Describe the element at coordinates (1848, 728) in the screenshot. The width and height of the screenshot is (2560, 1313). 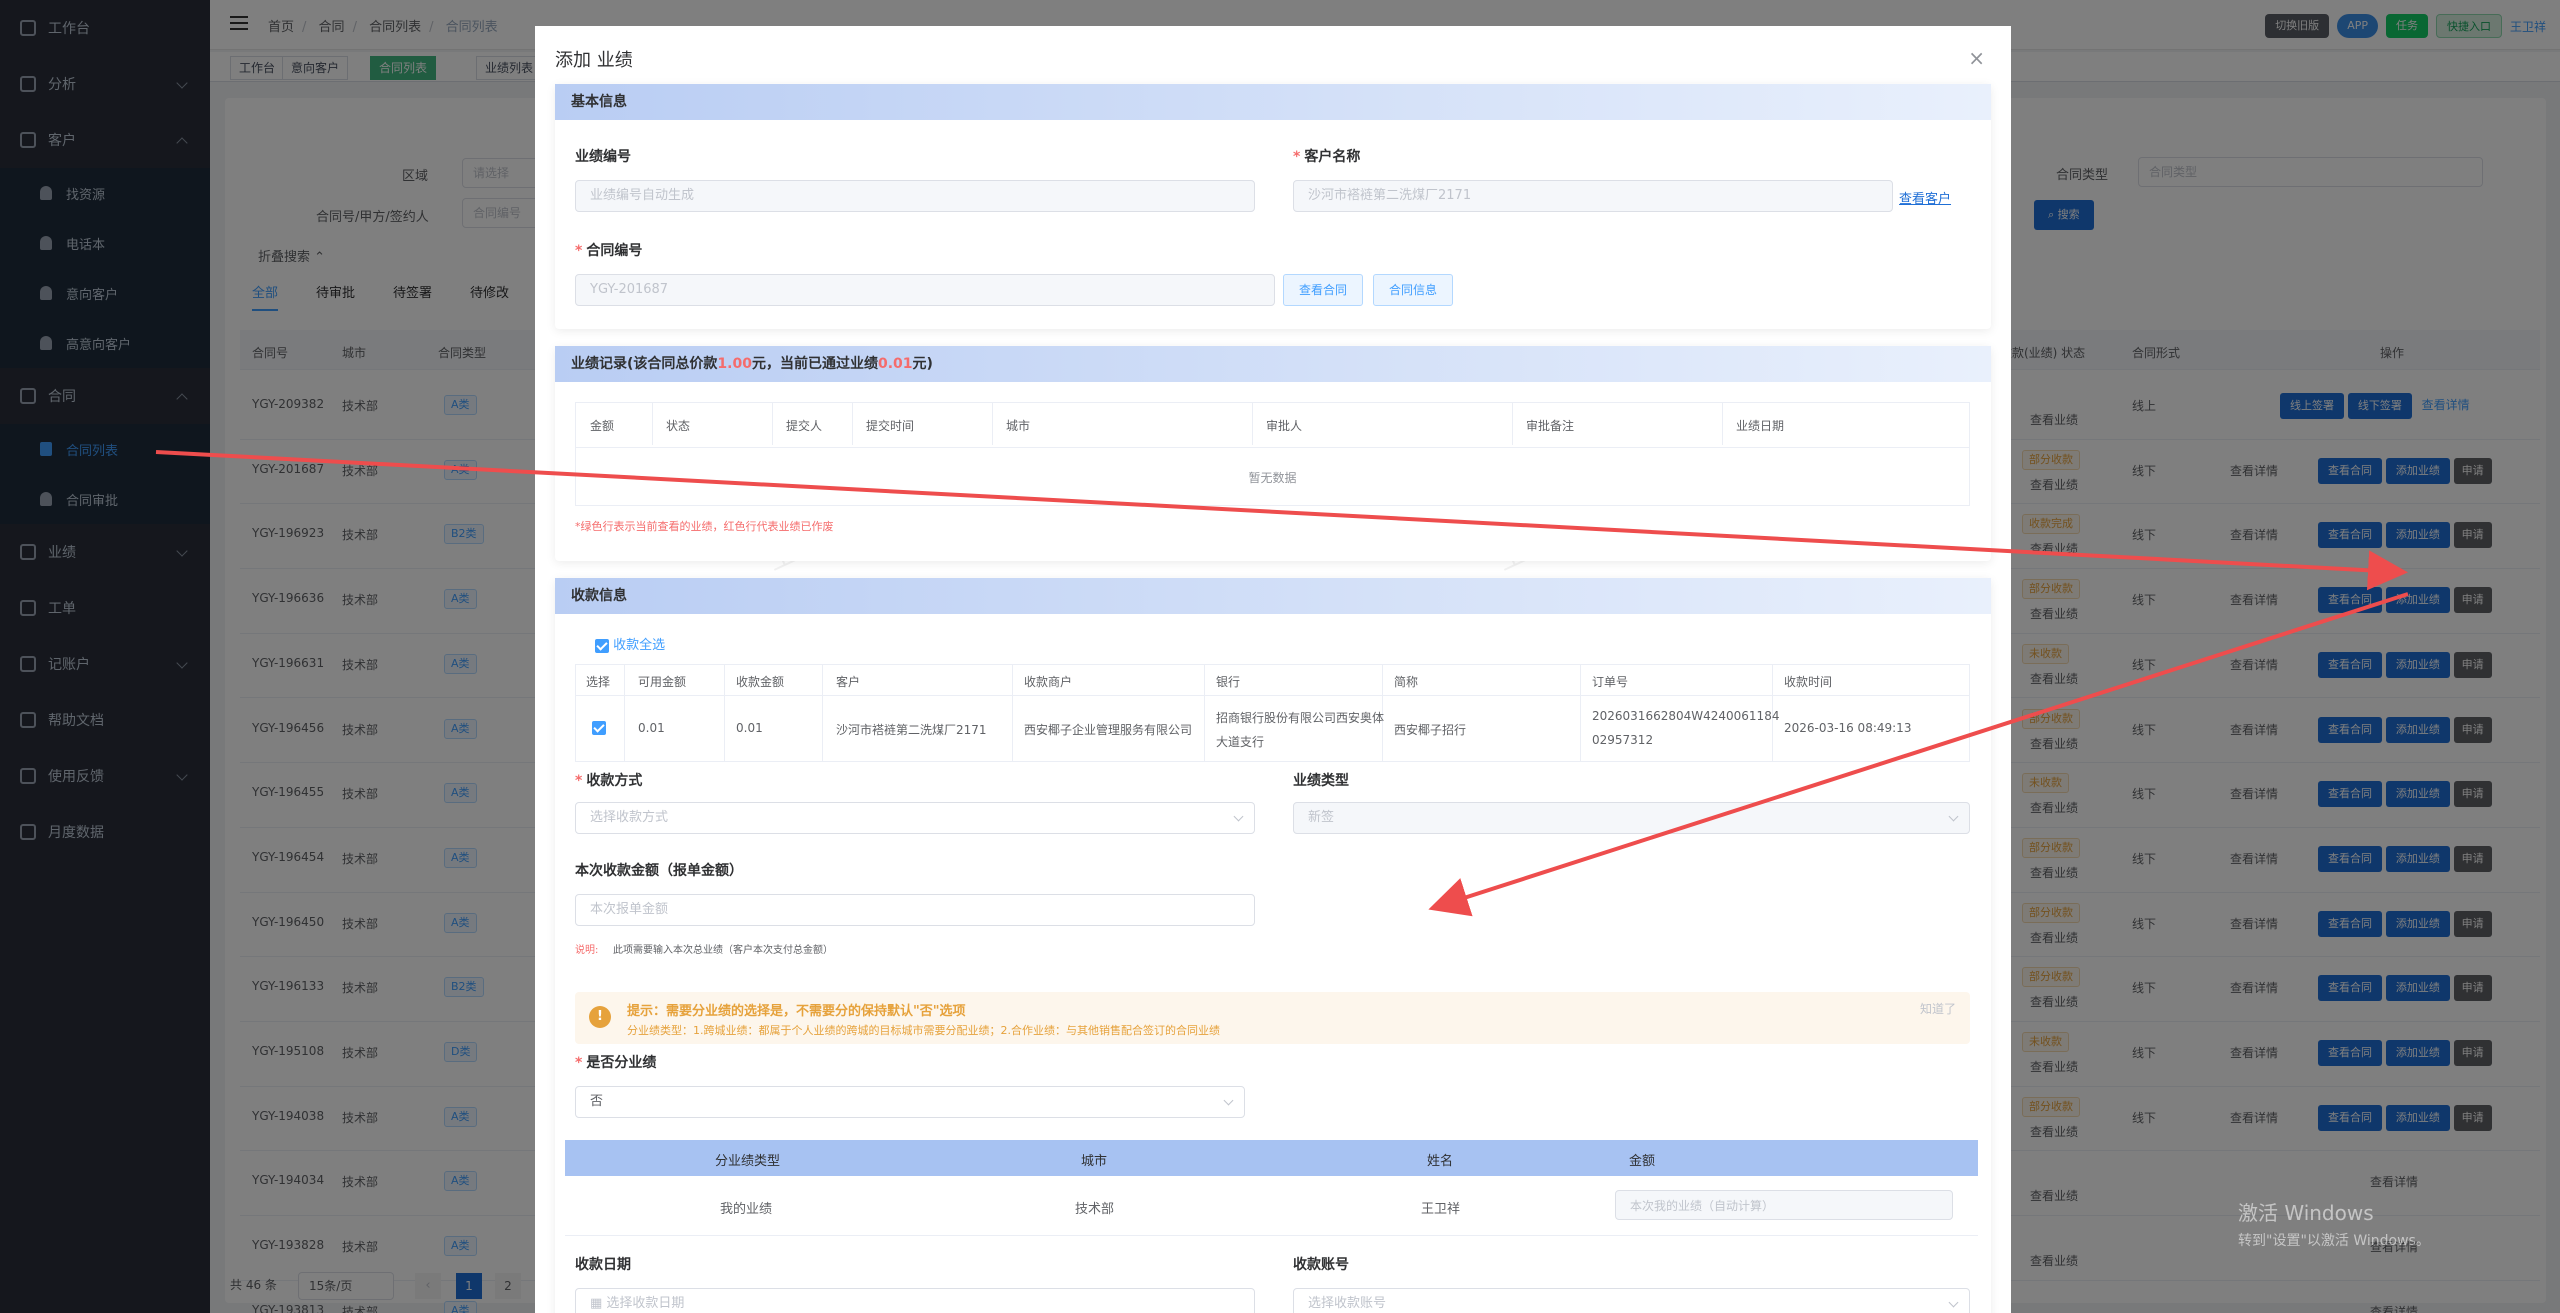
I see `cell-pay-time: 2026-03-16 08:49:13` at that location.